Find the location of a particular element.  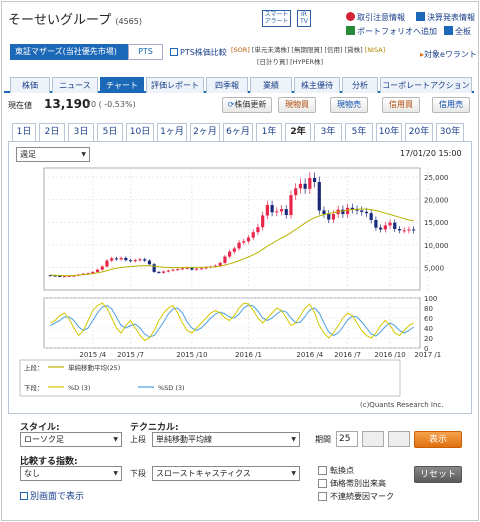

period-button-9: 2年 is located at coordinates (298, 132).